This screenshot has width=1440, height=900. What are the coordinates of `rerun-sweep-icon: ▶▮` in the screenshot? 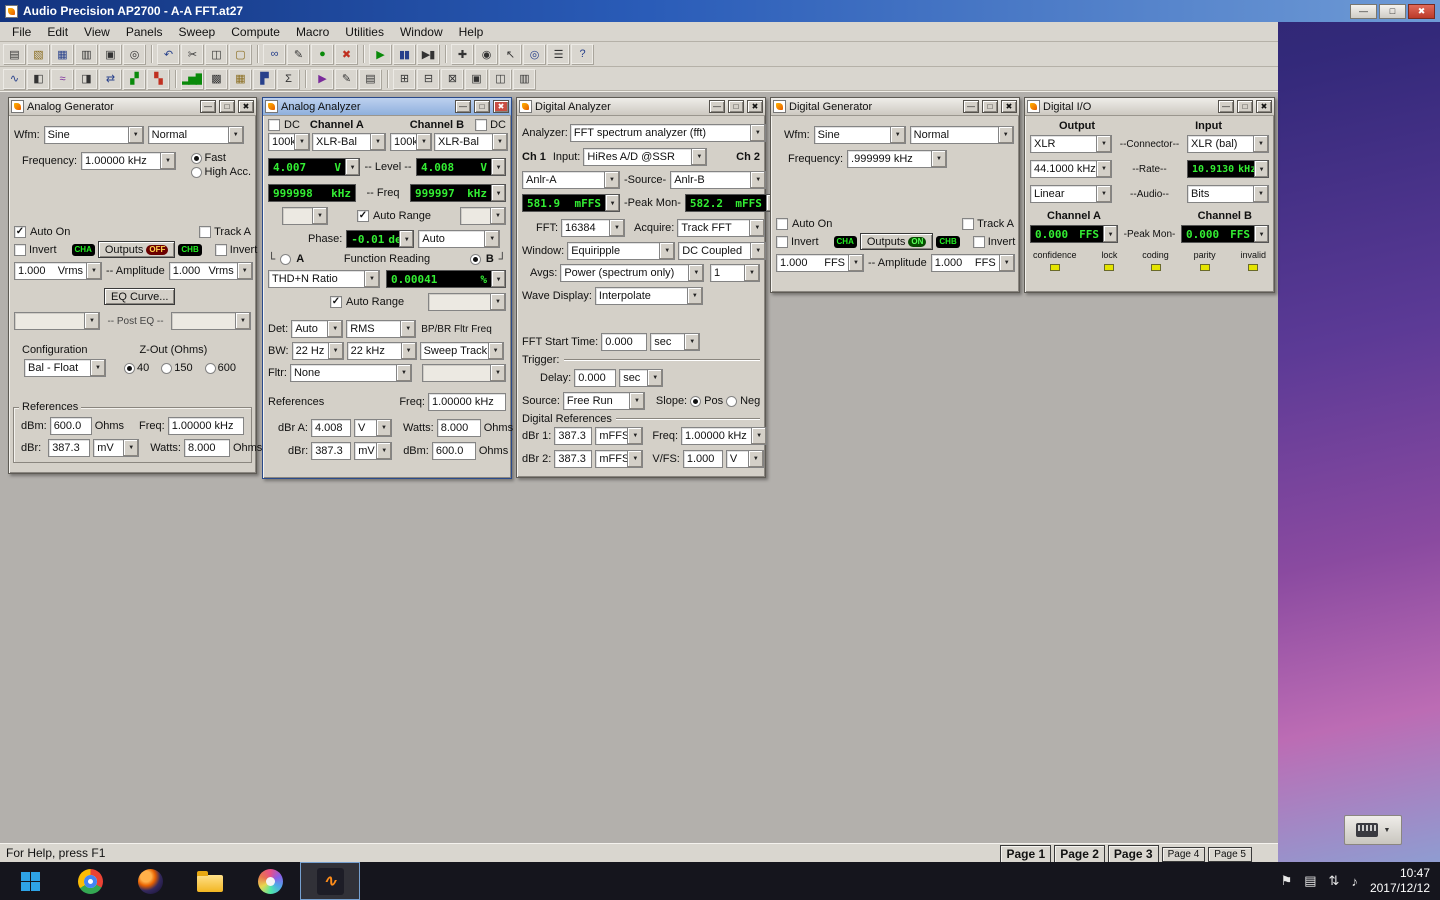 It's located at (428, 54).